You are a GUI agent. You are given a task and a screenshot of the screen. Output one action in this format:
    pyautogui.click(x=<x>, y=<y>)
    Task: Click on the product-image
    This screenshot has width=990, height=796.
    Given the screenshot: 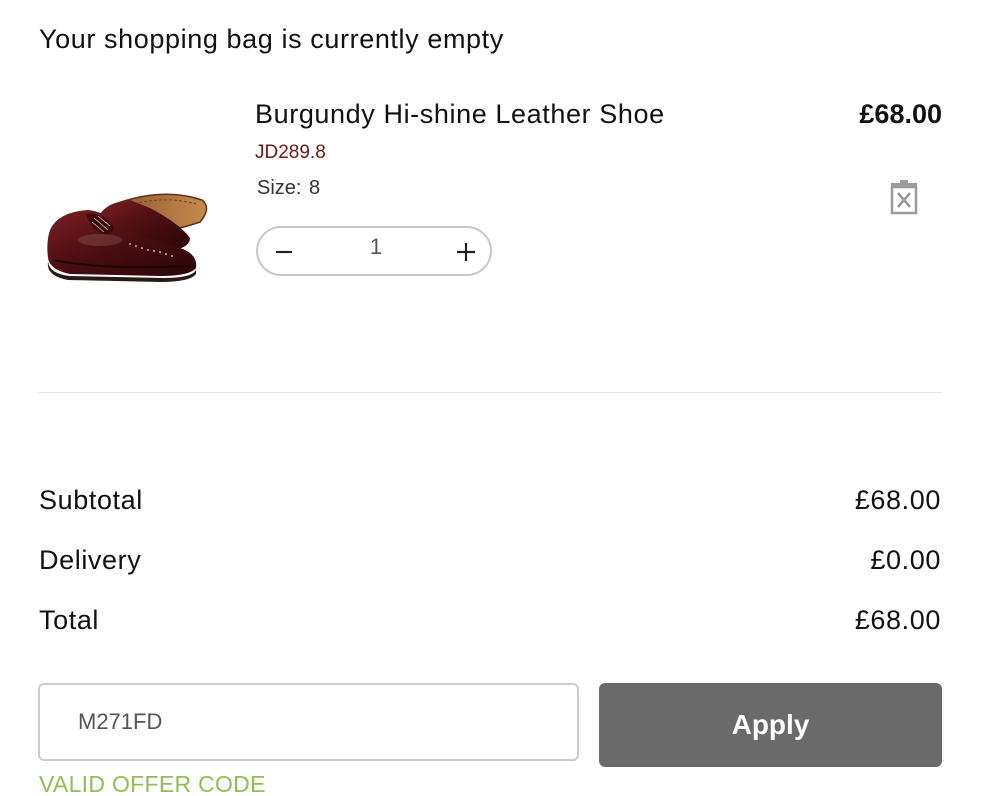 What is the action you would take?
    pyautogui.click(x=130, y=233)
    